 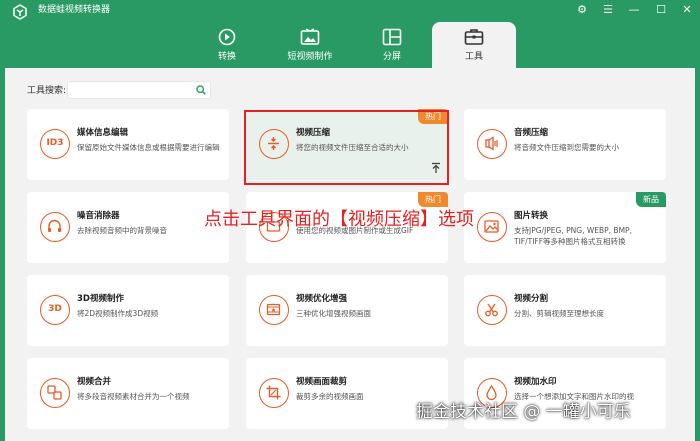 I want to click on split-screen-icon, so click(x=392, y=37).